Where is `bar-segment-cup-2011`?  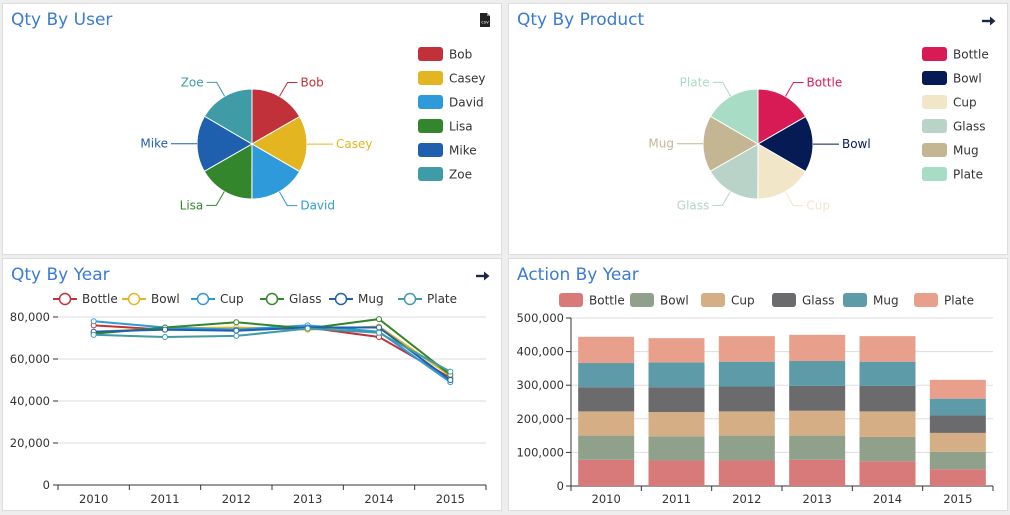
bar-segment-cup-2011 is located at coordinates (676, 424).